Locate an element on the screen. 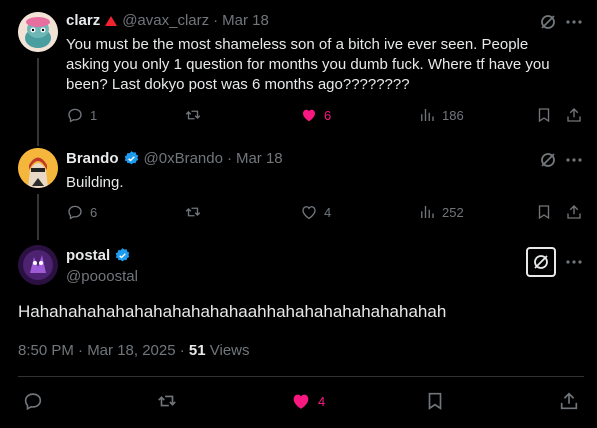 Image resolution: width=597 pixels, height=428 pixels. divider is located at coordinates (301, 376).